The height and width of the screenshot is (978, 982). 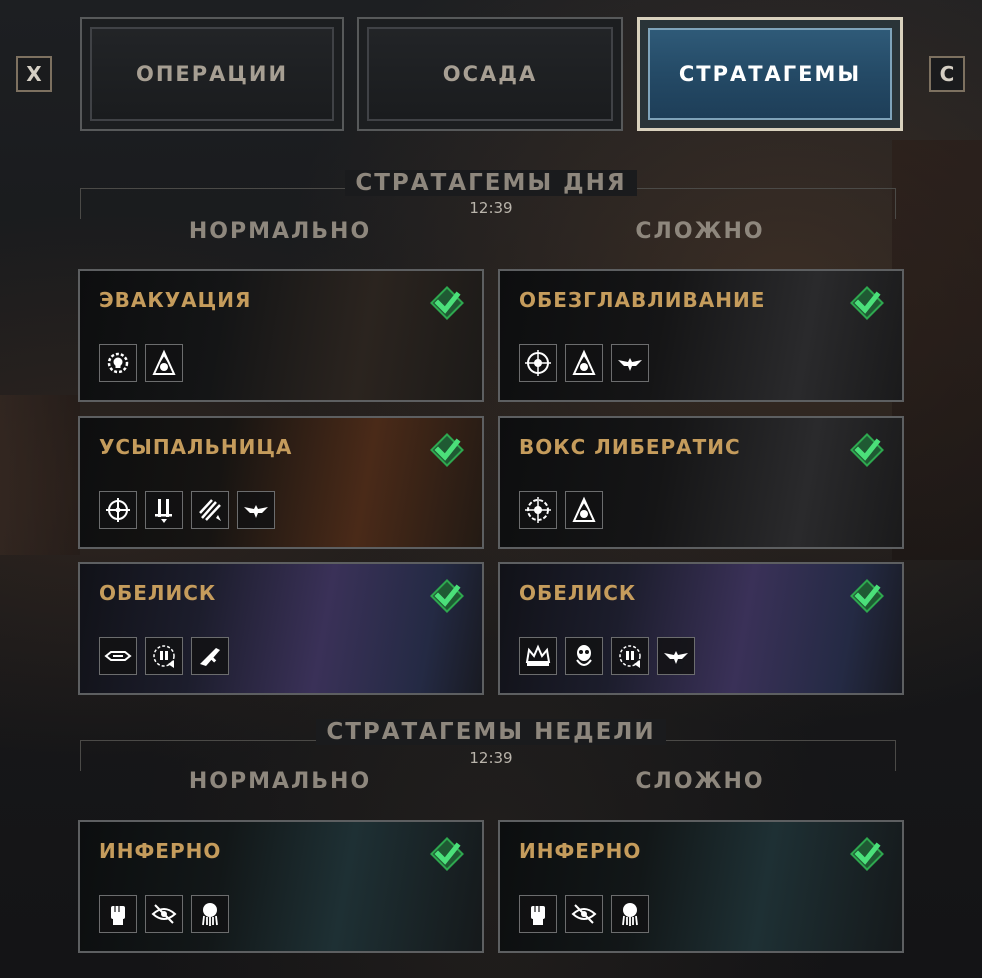 What do you see at coordinates (701, 482) in the screenshot?
I see `stratagem-card: ВОКС ЛИБЕРАТИС` at bounding box center [701, 482].